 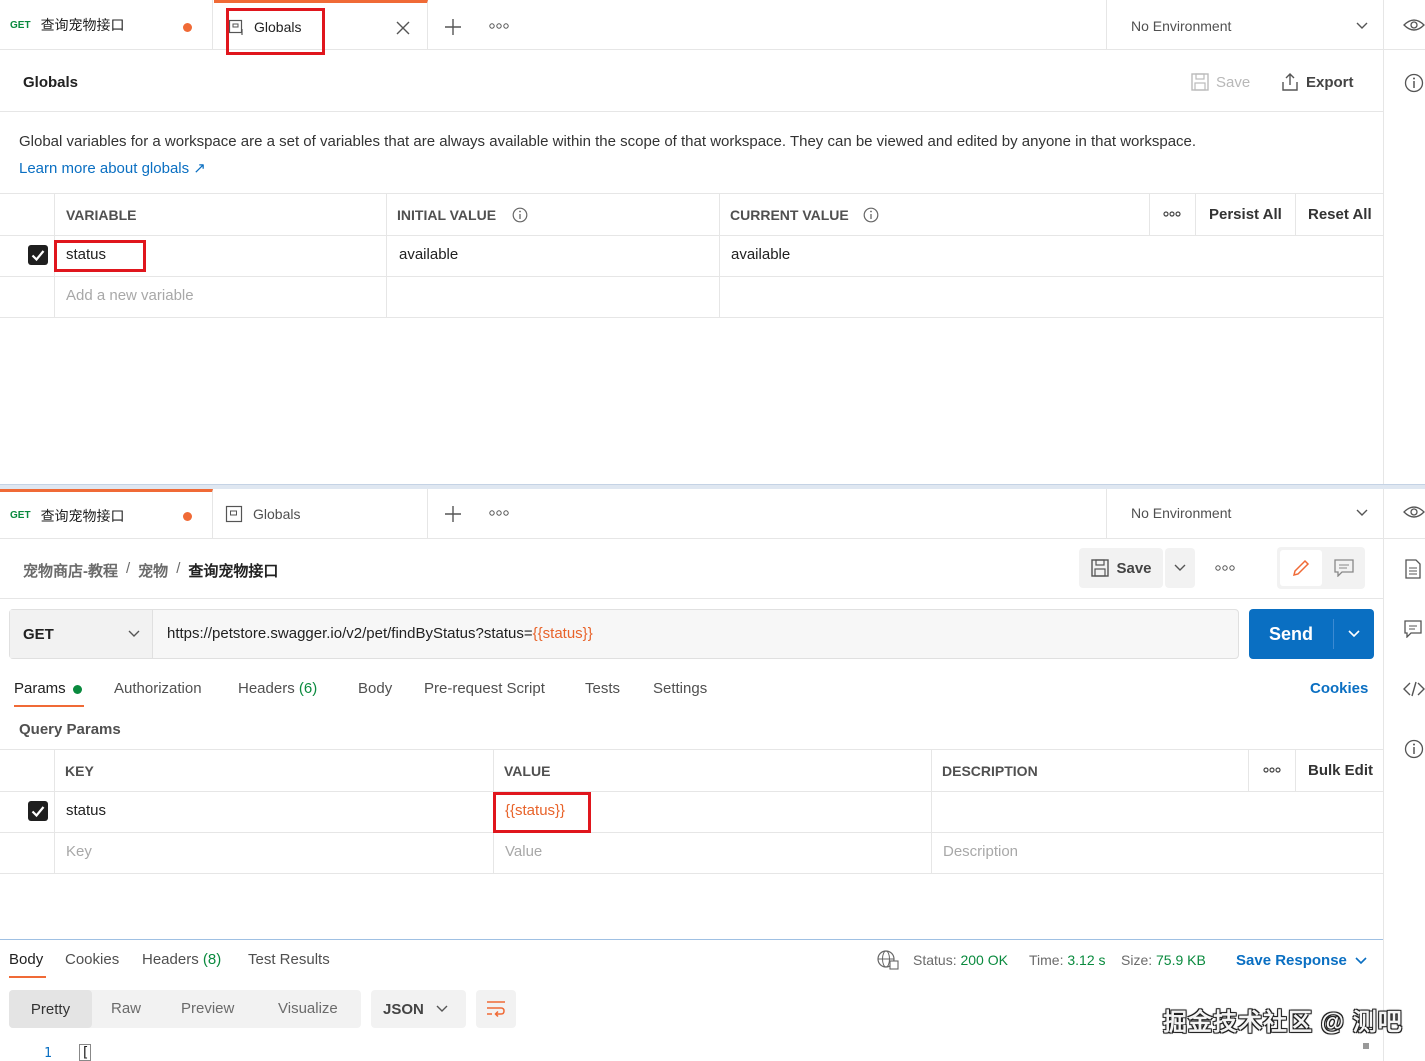 I want to click on breadcrumb-item: 宠物, so click(x=153, y=570).